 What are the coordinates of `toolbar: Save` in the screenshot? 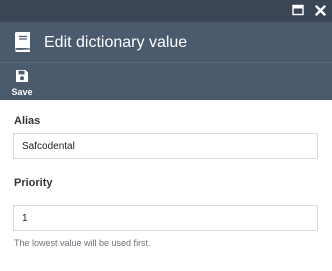 It's located at (166, 81).